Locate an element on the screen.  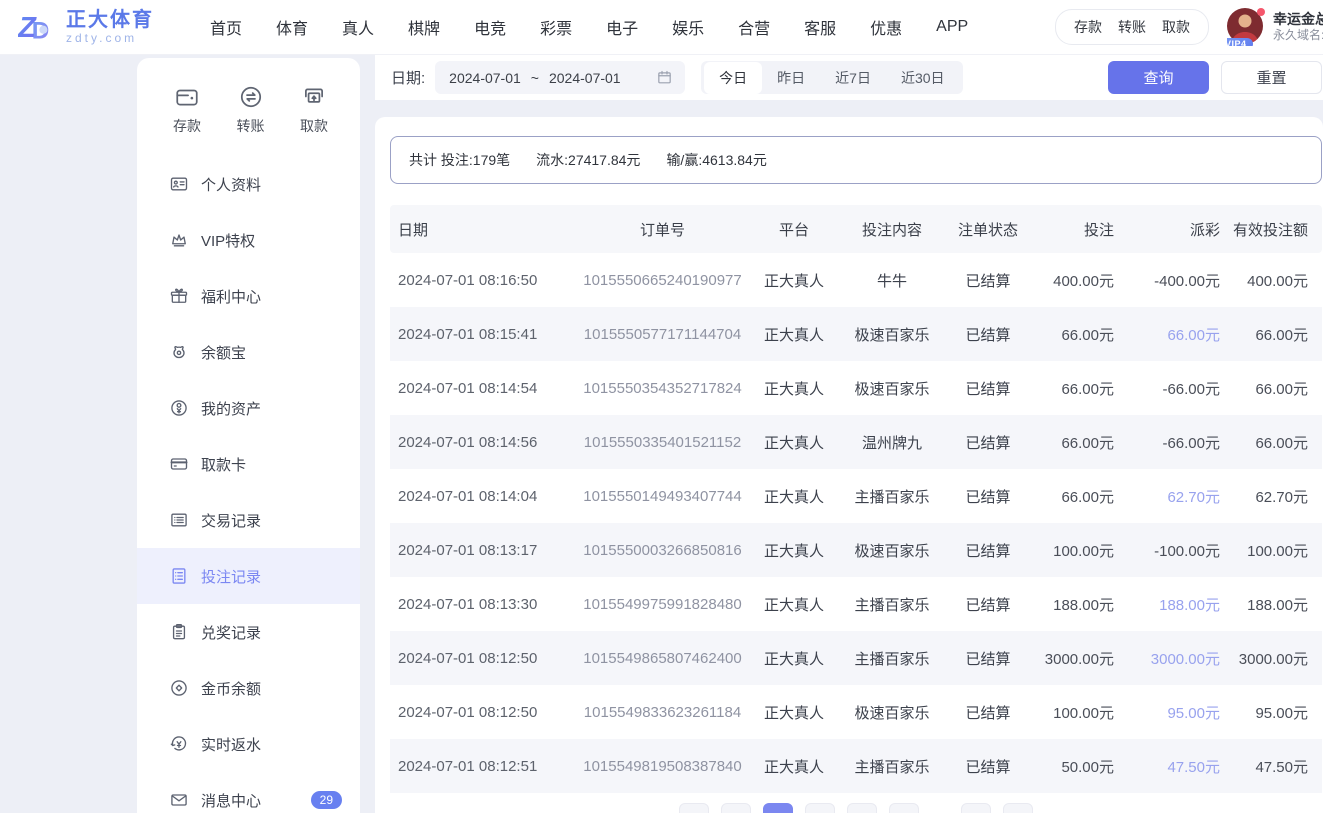
sidebar-item: 余额宝 is located at coordinates (248, 352).